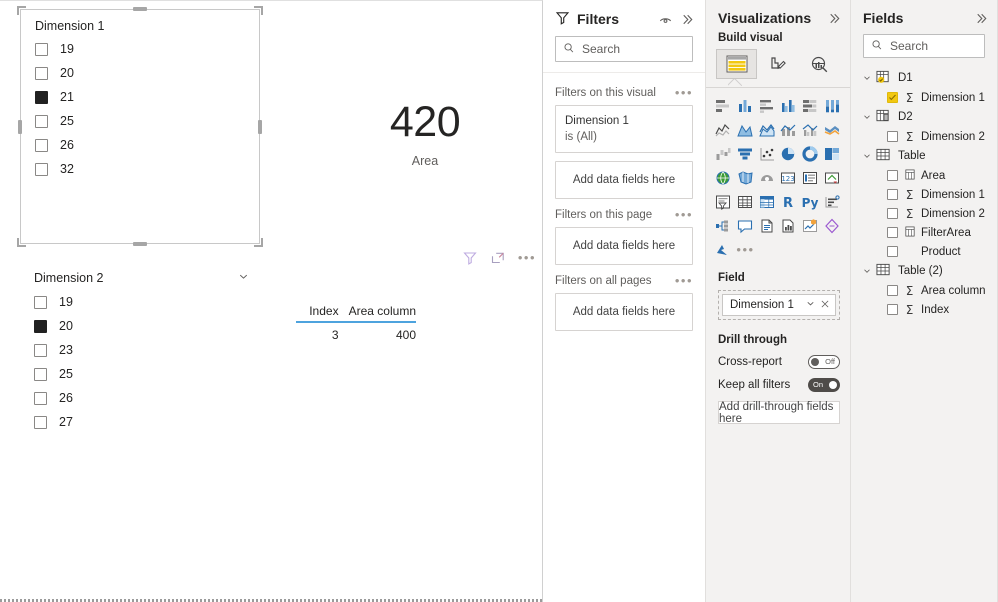 This screenshot has width=998, height=602. I want to click on field-item: Σ Area column, so click(929, 290).